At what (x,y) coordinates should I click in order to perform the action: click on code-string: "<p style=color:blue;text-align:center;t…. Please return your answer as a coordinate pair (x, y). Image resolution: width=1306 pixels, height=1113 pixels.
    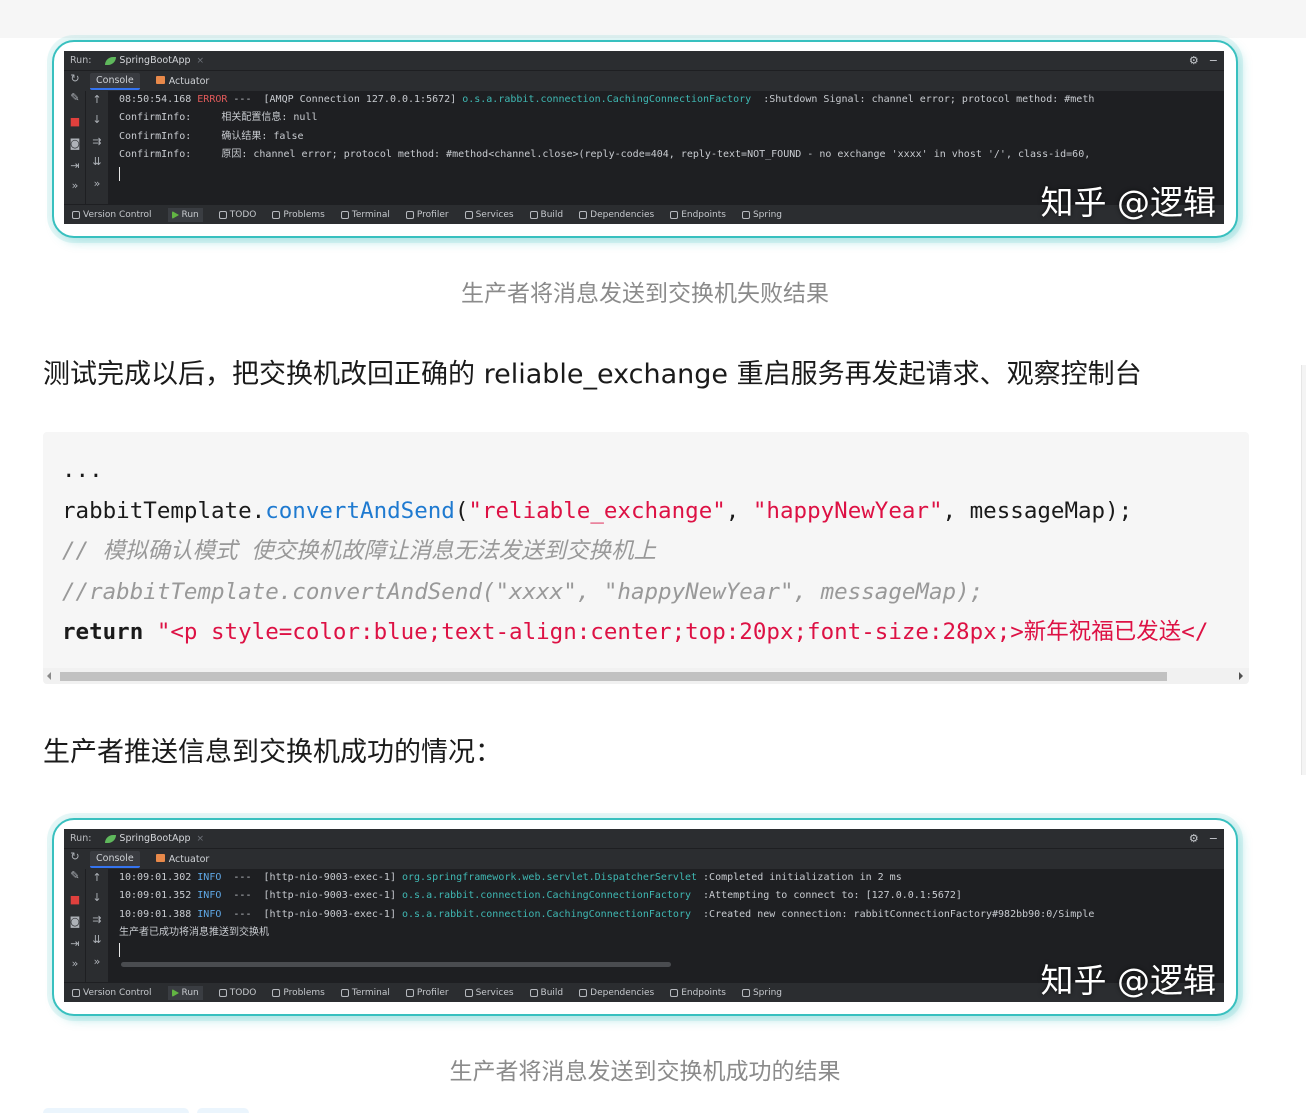
    Looking at the image, I should click on (676, 632).